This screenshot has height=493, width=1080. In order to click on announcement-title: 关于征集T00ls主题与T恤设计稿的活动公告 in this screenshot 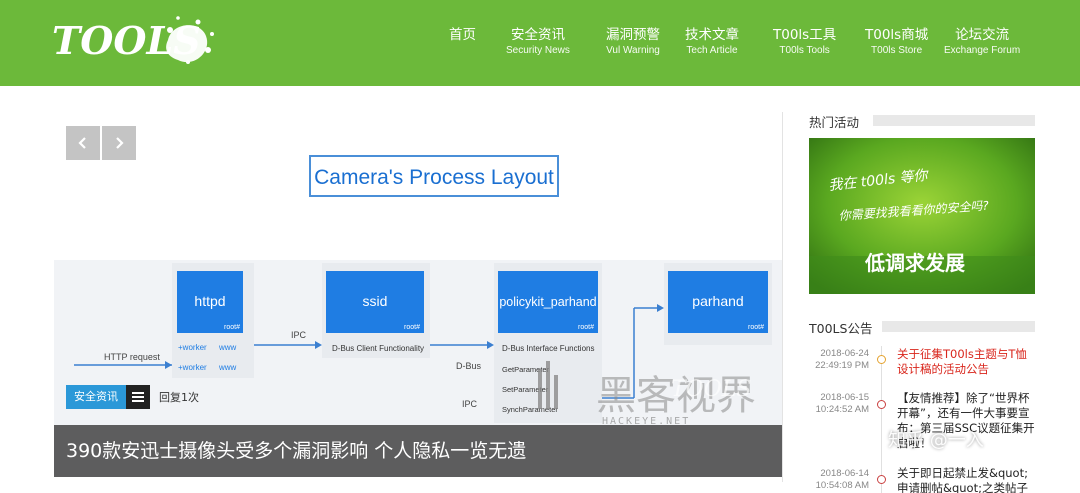, I will do `click(967, 362)`.